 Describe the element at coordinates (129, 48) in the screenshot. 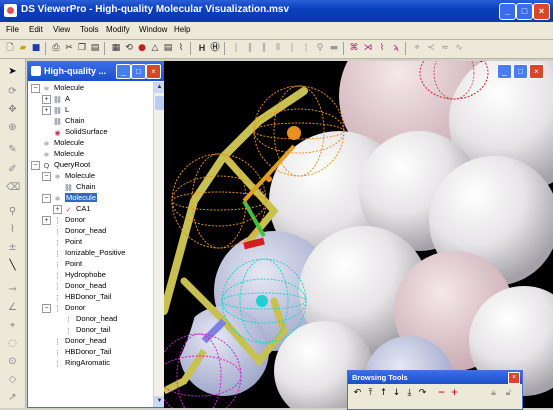

I see `rotate-icon: ⟲` at that location.